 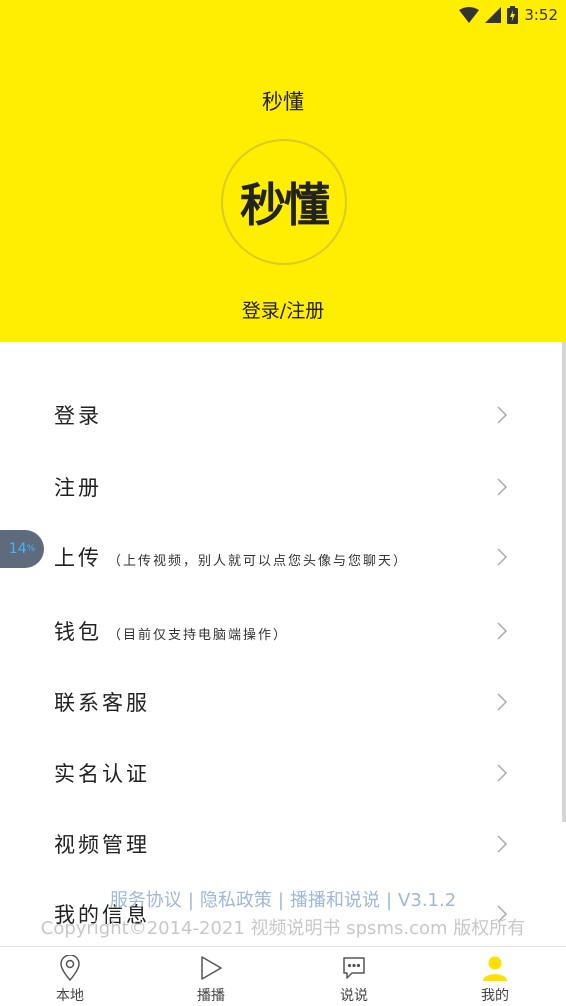 I want to click on copyright-text: Copyright©2014-2021 视频说明书 spsms.com 版权所有, so click(x=283, y=928).